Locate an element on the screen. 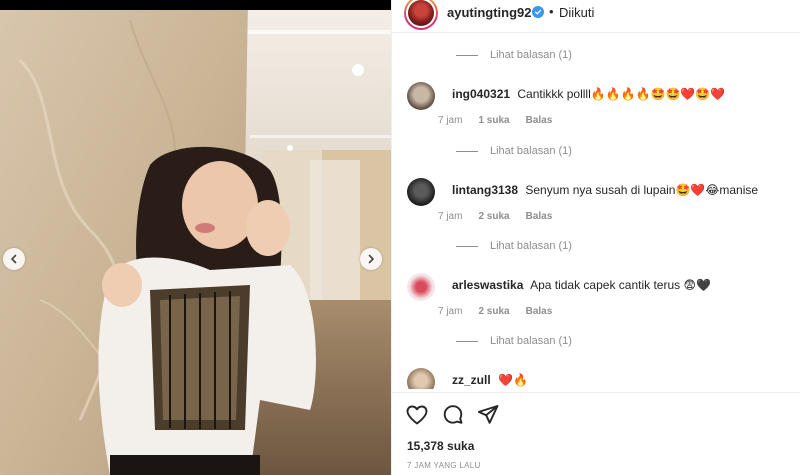  comment-username: ing040321 is located at coordinates (481, 94).